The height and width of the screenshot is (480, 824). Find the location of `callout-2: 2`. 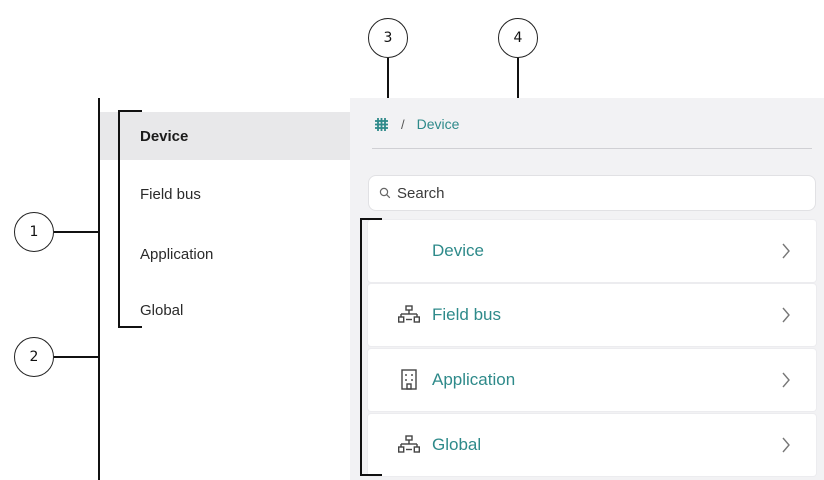

callout-2: 2 is located at coordinates (34, 357).